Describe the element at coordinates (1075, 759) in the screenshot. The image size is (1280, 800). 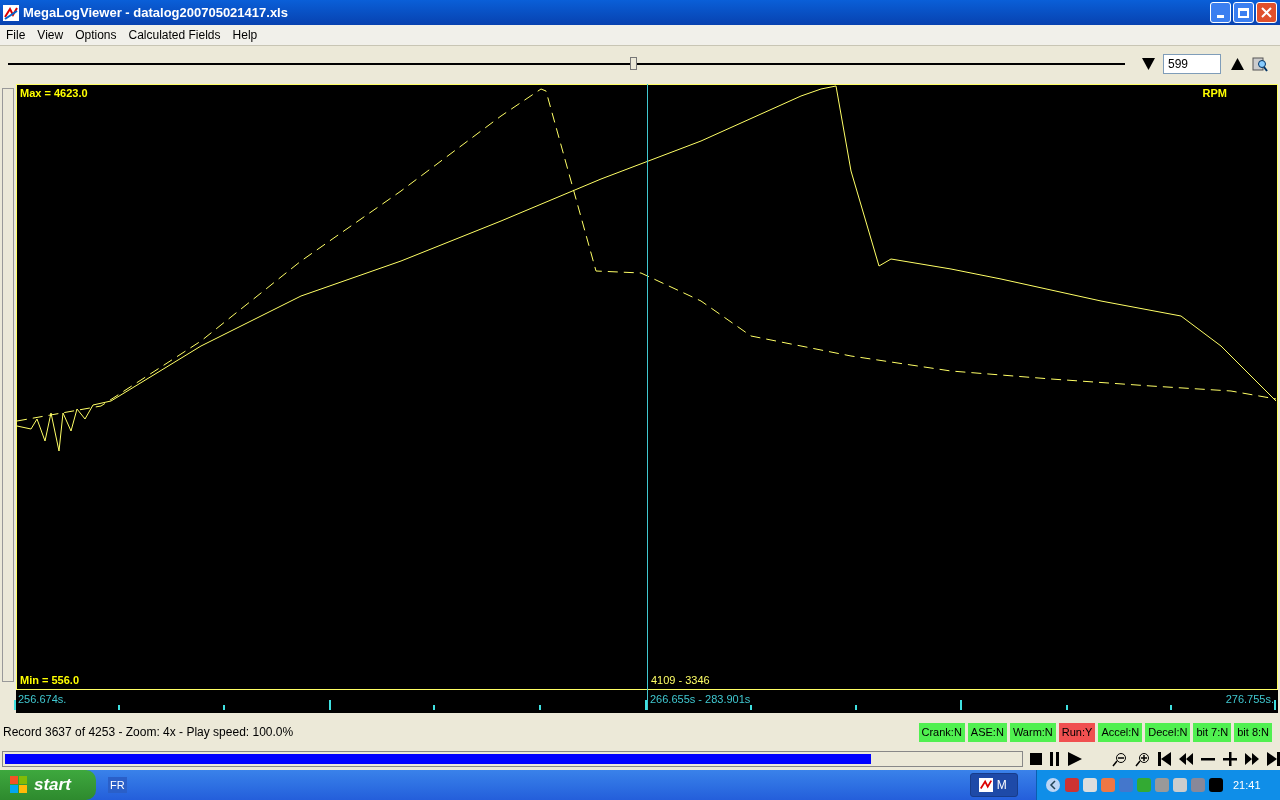
I see `play-icon` at that location.